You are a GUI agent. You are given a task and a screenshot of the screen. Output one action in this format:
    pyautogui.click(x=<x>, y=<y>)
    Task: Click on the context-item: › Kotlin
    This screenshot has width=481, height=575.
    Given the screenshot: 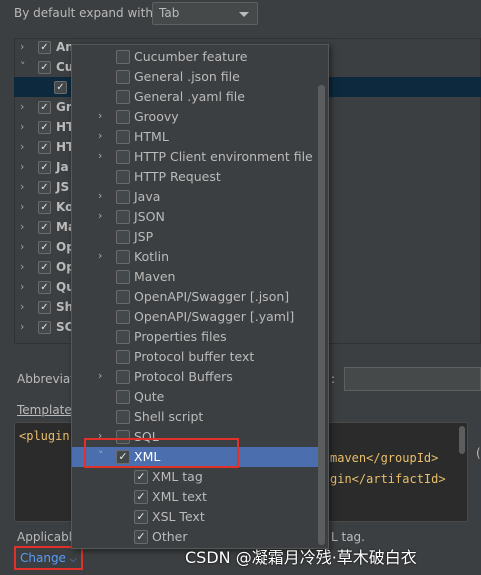 What is the action you would take?
    pyautogui.click(x=197, y=257)
    